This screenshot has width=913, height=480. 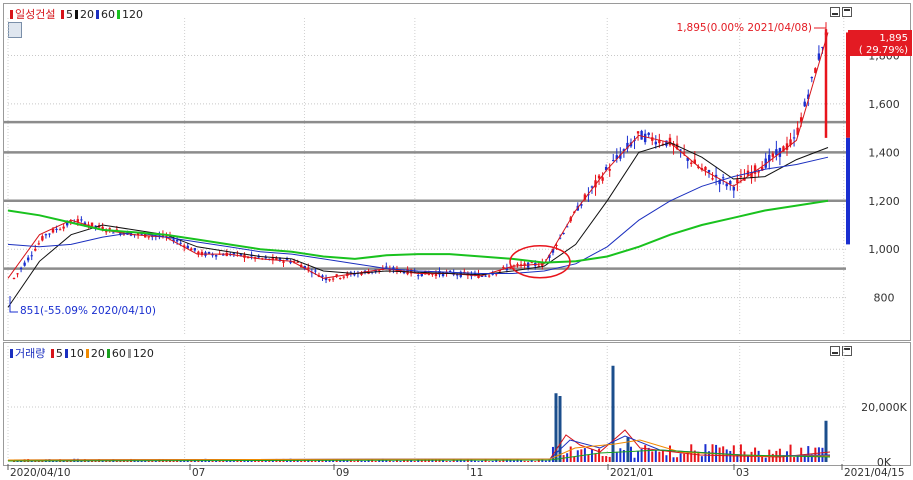 What do you see at coordinates (884, 152) in the screenshot?
I see `price-ytick-label: 1,400` at bounding box center [884, 152].